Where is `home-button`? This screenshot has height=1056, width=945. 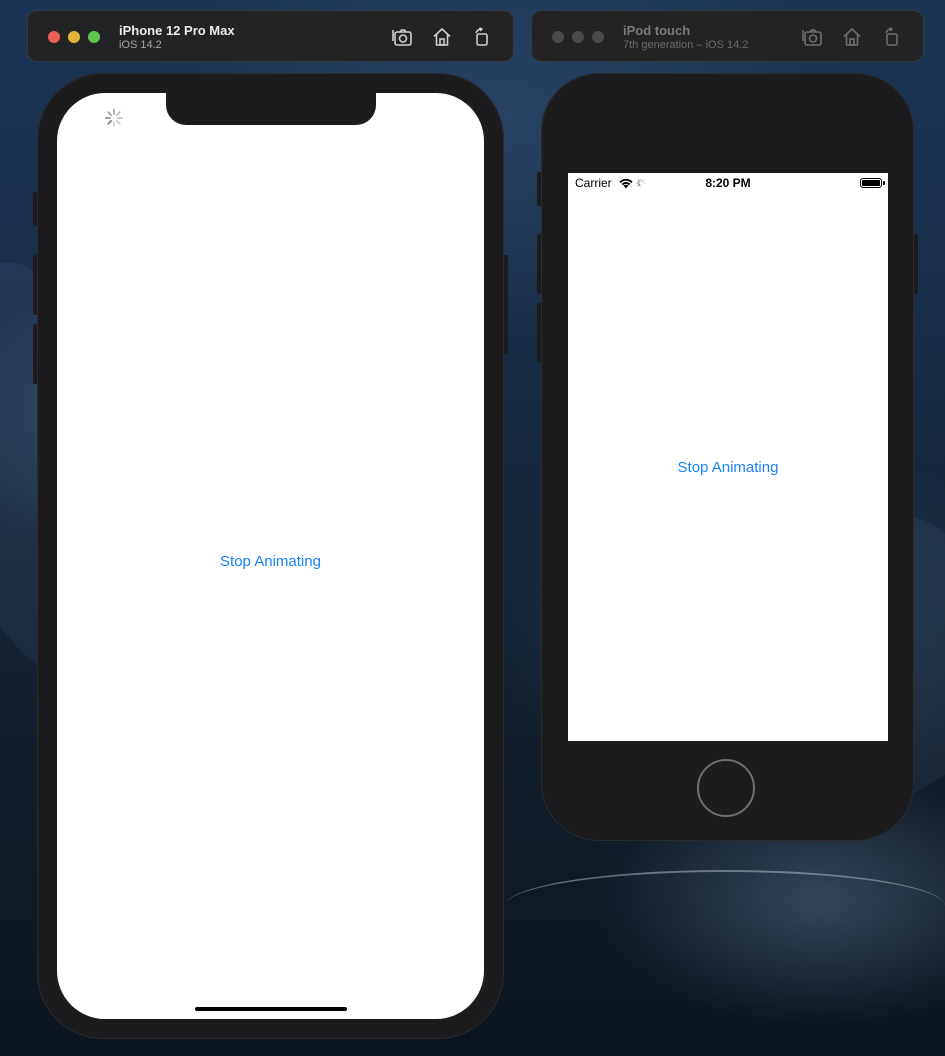 home-button is located at coordinates (726, 788).